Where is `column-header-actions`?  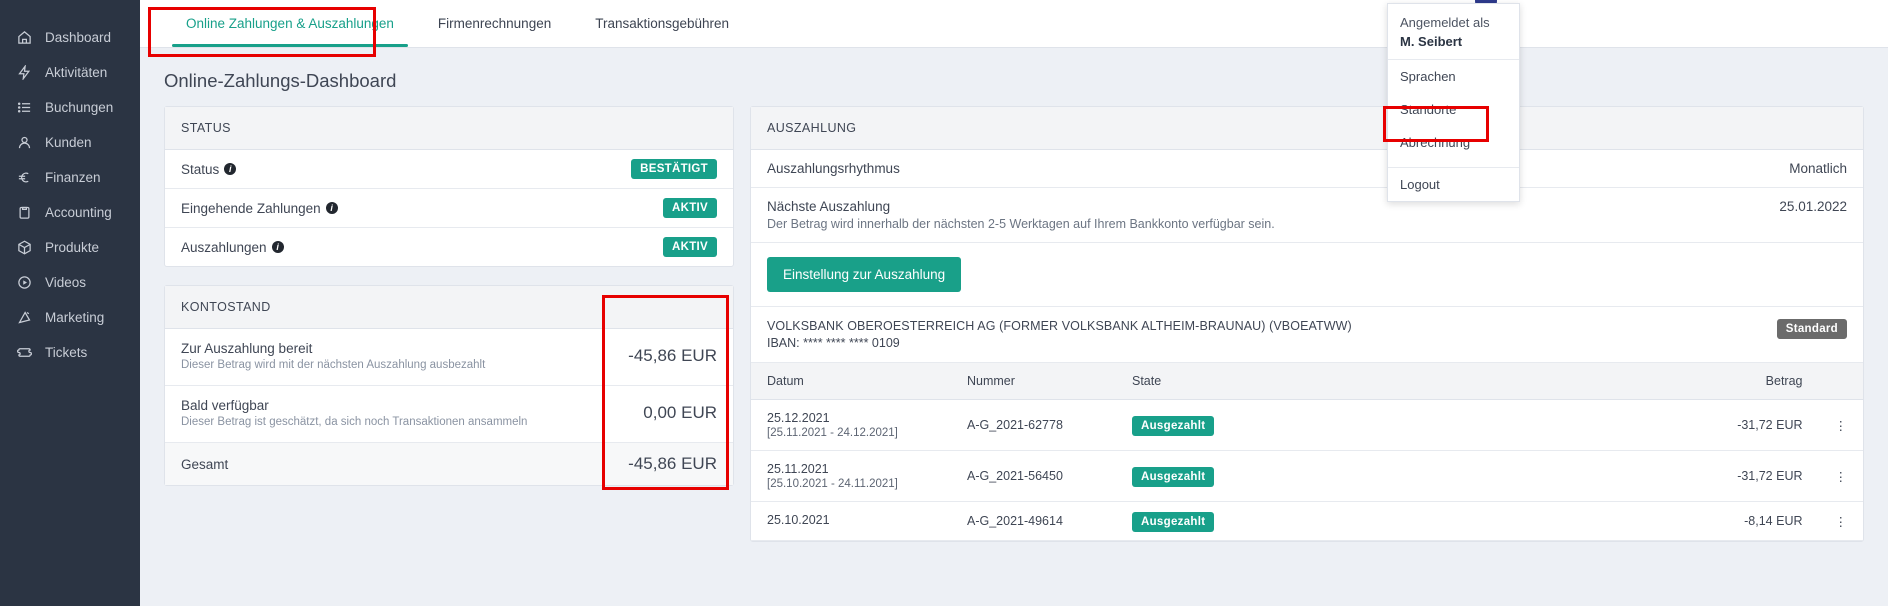 column-header-actions is located at coordinates (1840, 381).